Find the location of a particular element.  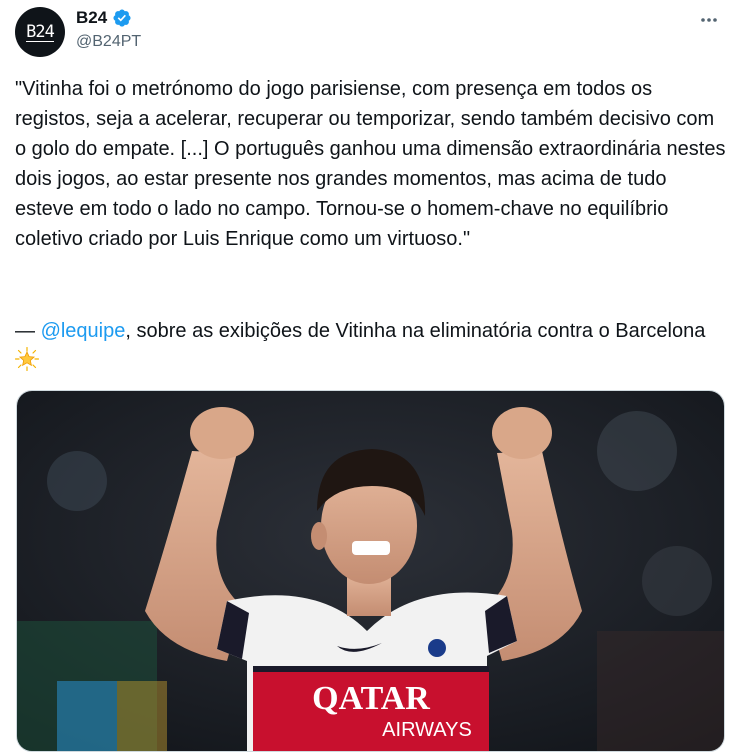

mention-link: @lequipe is located at coordinates (83, 331).